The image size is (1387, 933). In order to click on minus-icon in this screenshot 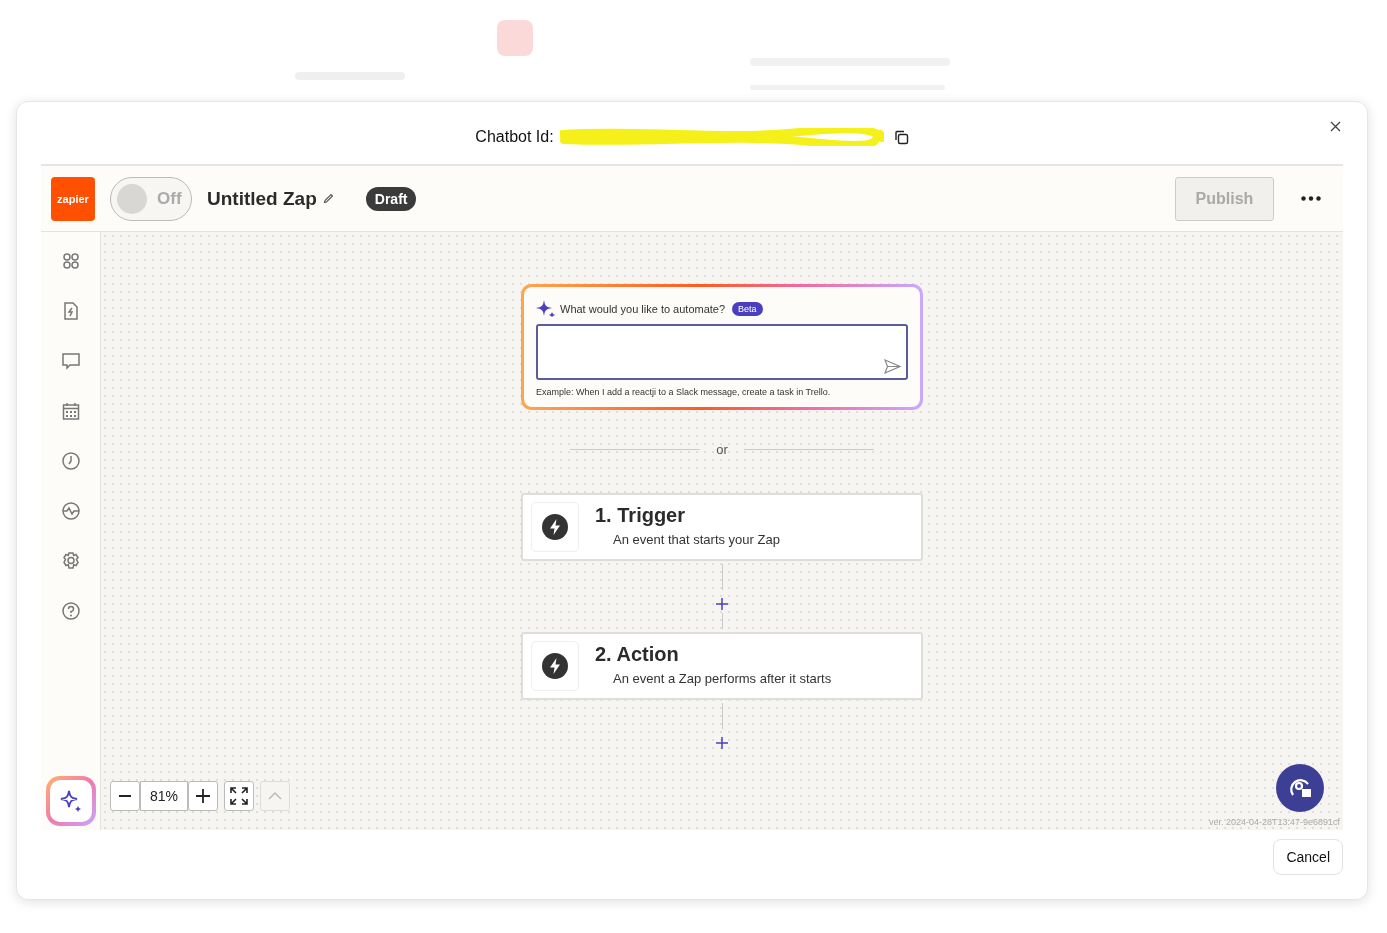, I will do `click(125, 796)`.